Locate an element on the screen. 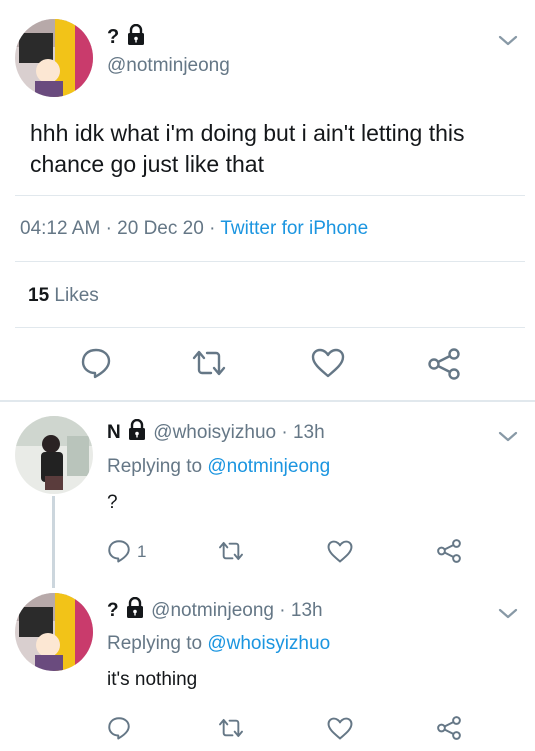 Image resolution: width=535 pixels, height=751 pixels. handle-reply-1: @whoisyizhuo is located at coordinates (214, 432).